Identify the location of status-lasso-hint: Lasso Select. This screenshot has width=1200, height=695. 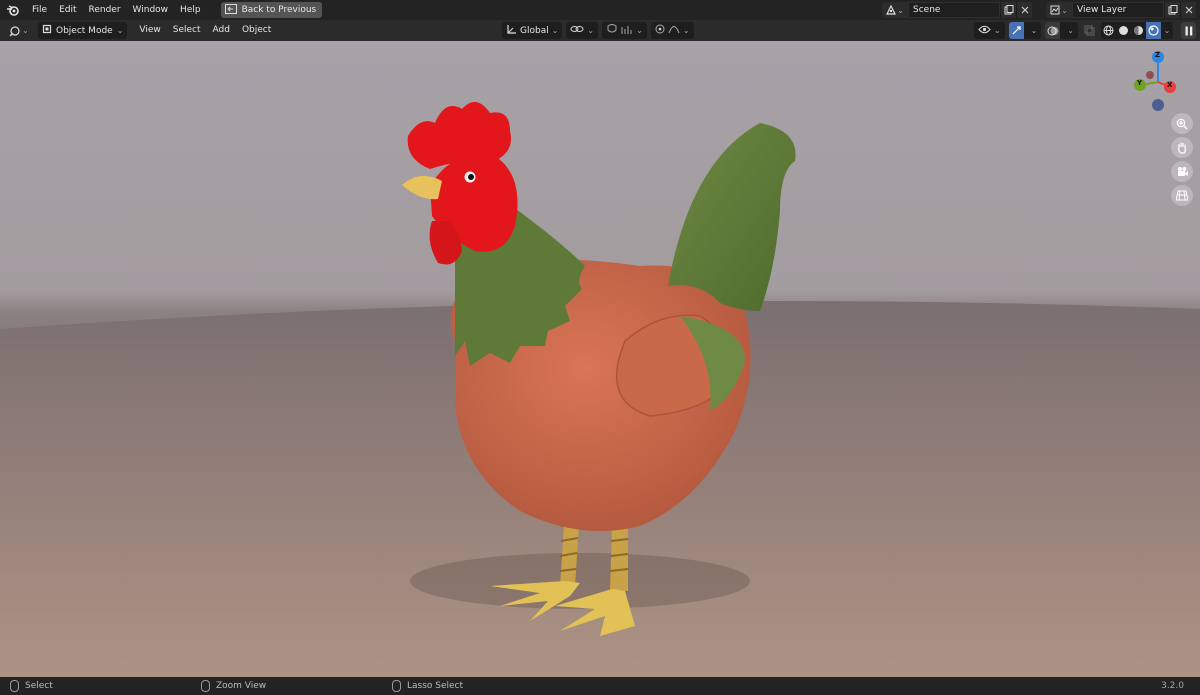
(427, 686).